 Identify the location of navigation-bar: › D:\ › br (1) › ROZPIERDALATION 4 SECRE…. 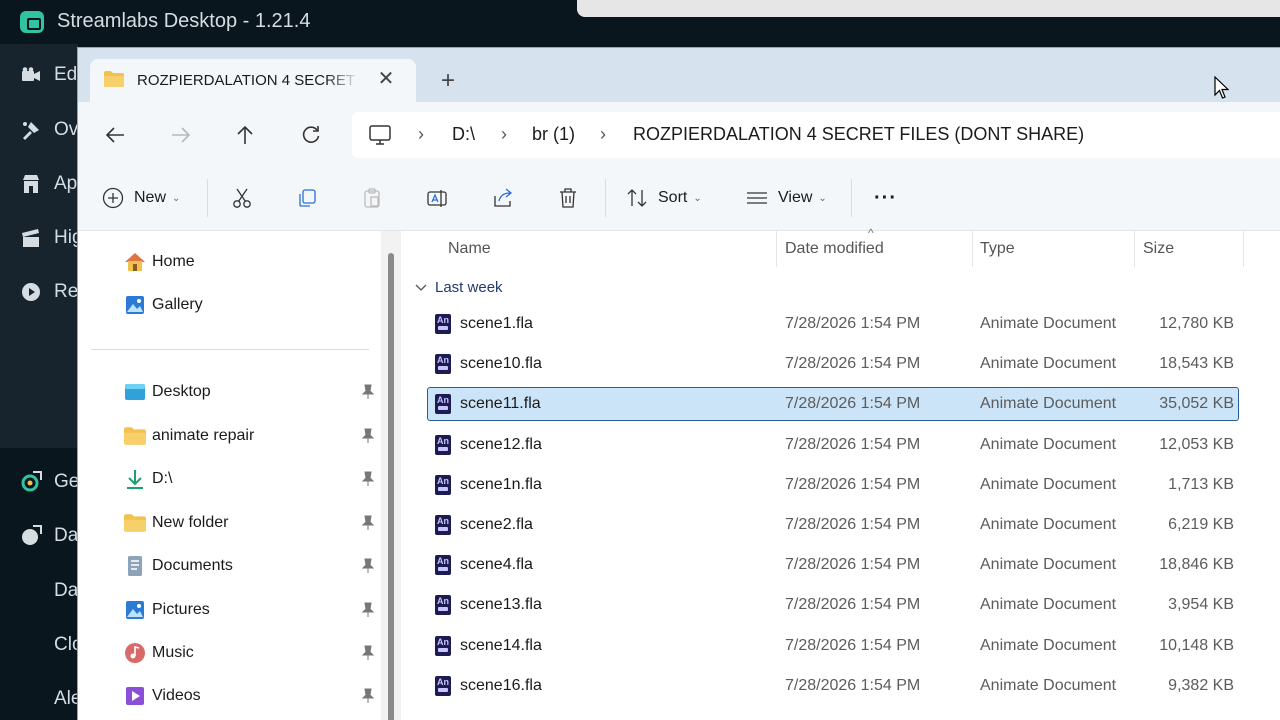
(679, 133).